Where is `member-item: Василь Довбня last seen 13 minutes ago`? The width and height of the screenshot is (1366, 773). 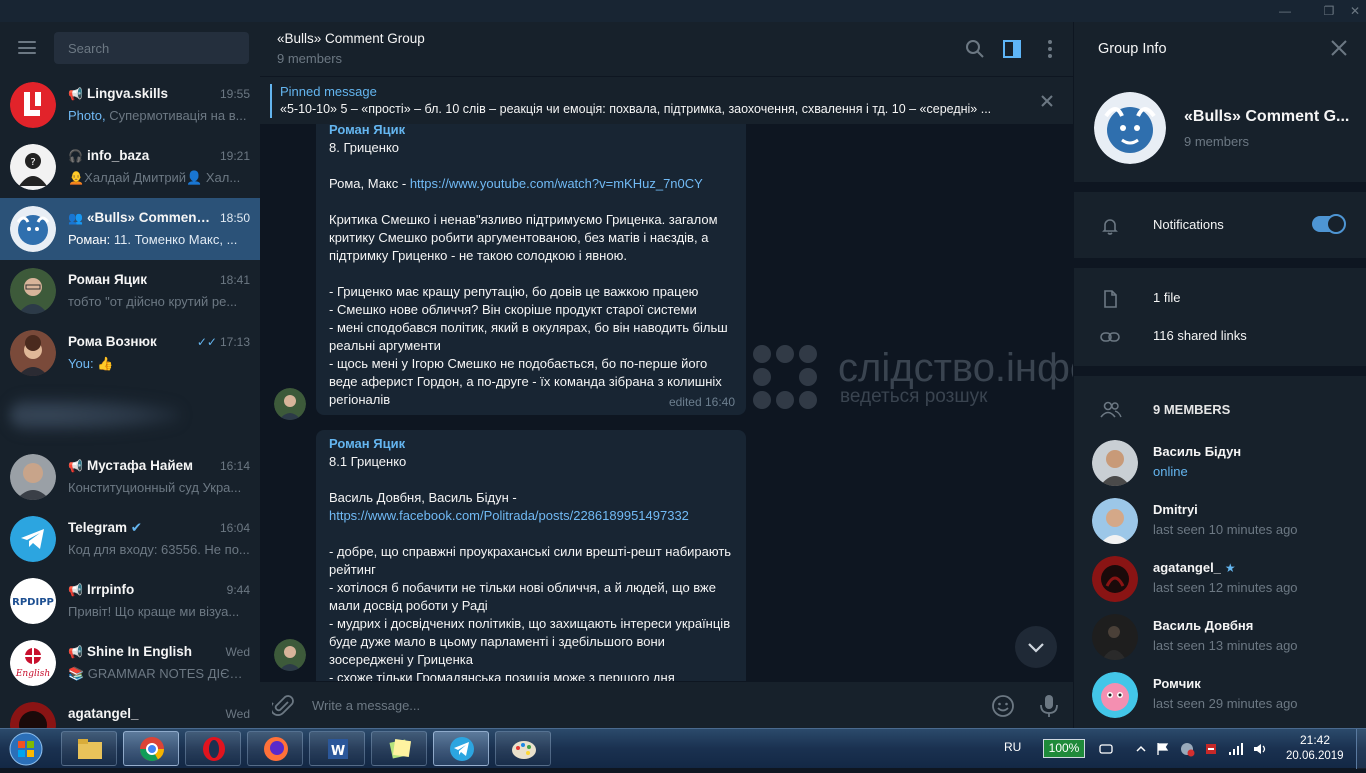
member-item: Василь Довбня last seen 13 minutes ago is located at coordinates (1220, 641).